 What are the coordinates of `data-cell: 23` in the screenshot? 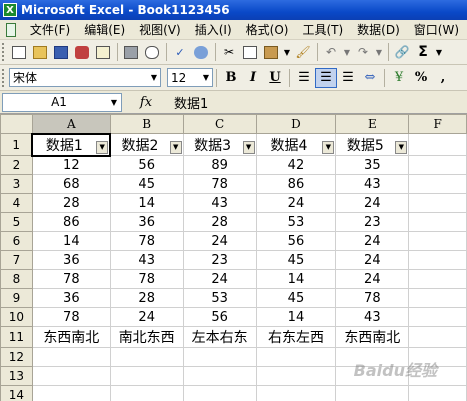 It's located at (372, 222).